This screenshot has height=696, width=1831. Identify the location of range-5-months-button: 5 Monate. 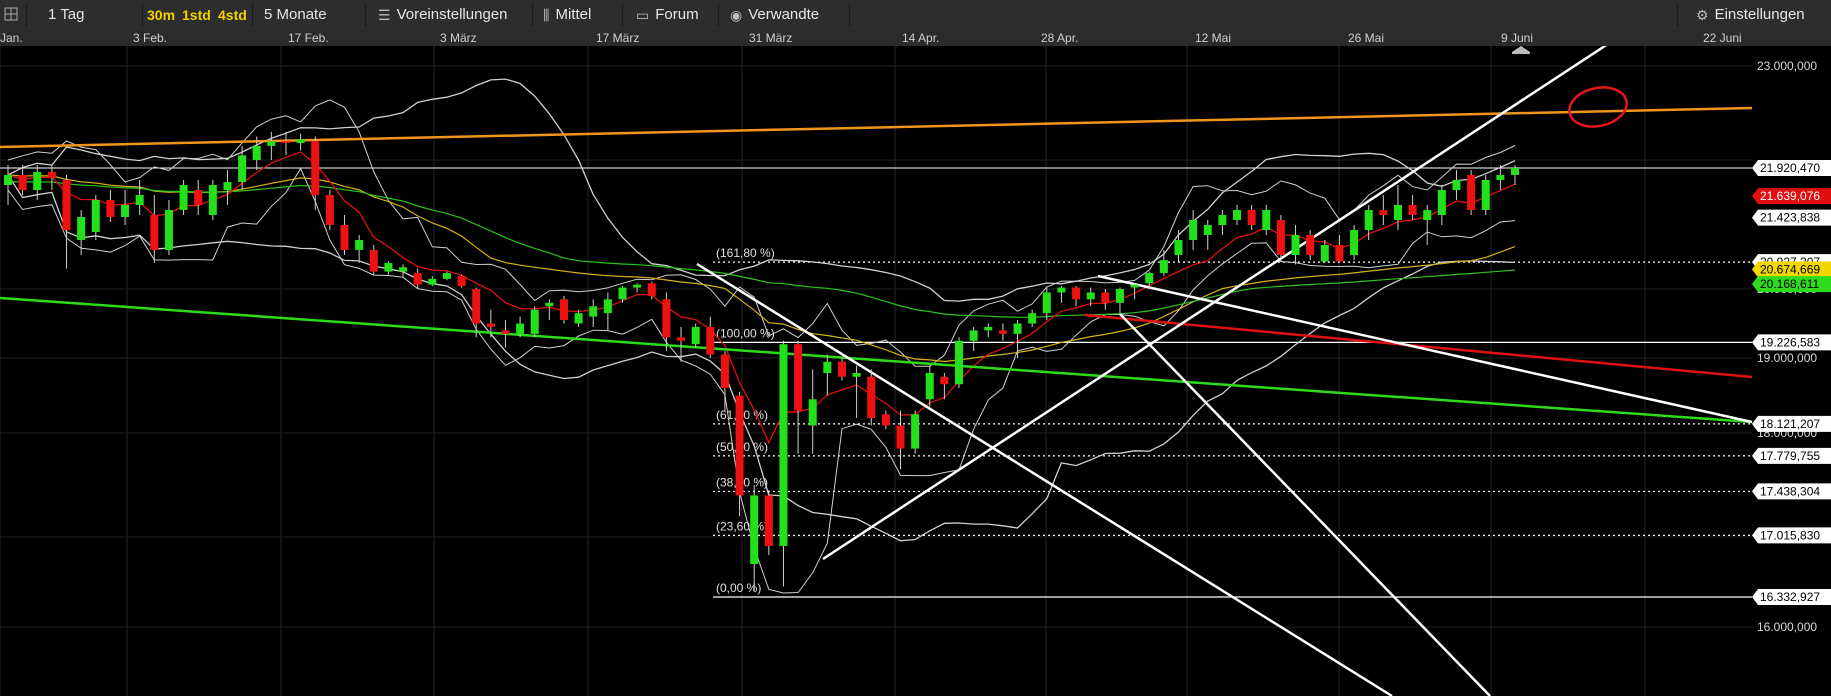
(295, 15).